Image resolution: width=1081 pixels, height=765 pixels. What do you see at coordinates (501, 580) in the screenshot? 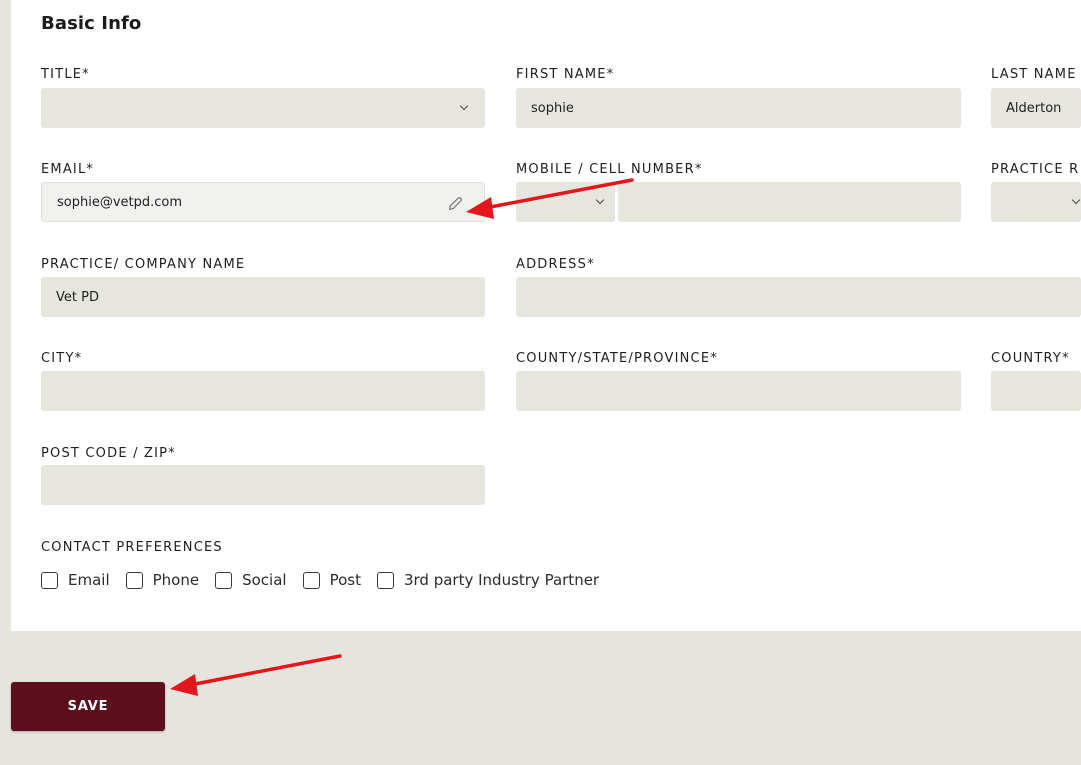
I see `pref-third-party-label: 3rd party Industry Partner` at bounding box center [501, 580].